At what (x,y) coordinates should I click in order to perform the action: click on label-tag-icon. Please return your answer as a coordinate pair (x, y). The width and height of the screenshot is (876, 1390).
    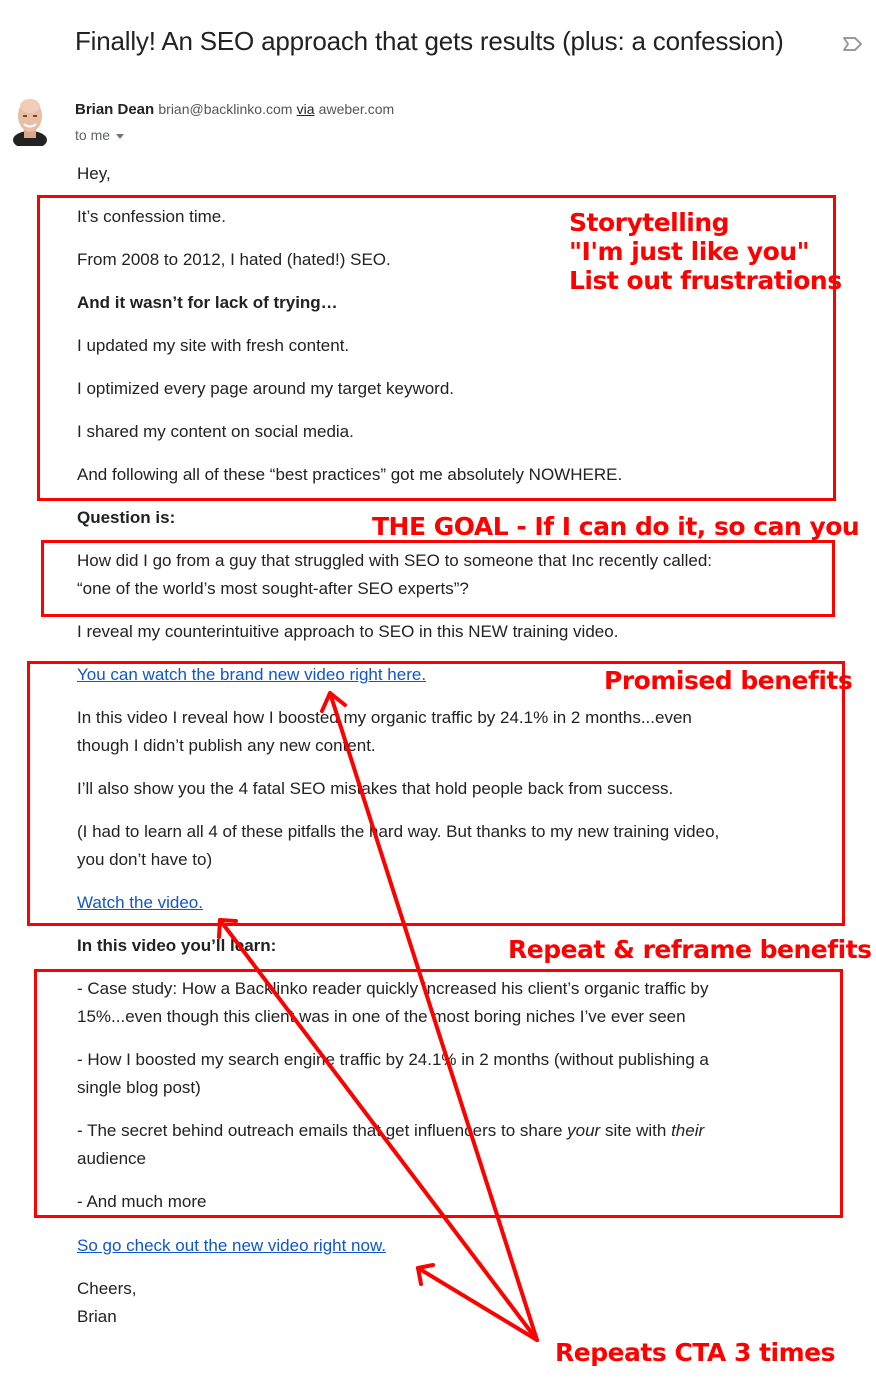
    Looking at the image, I should click on (853, 44).